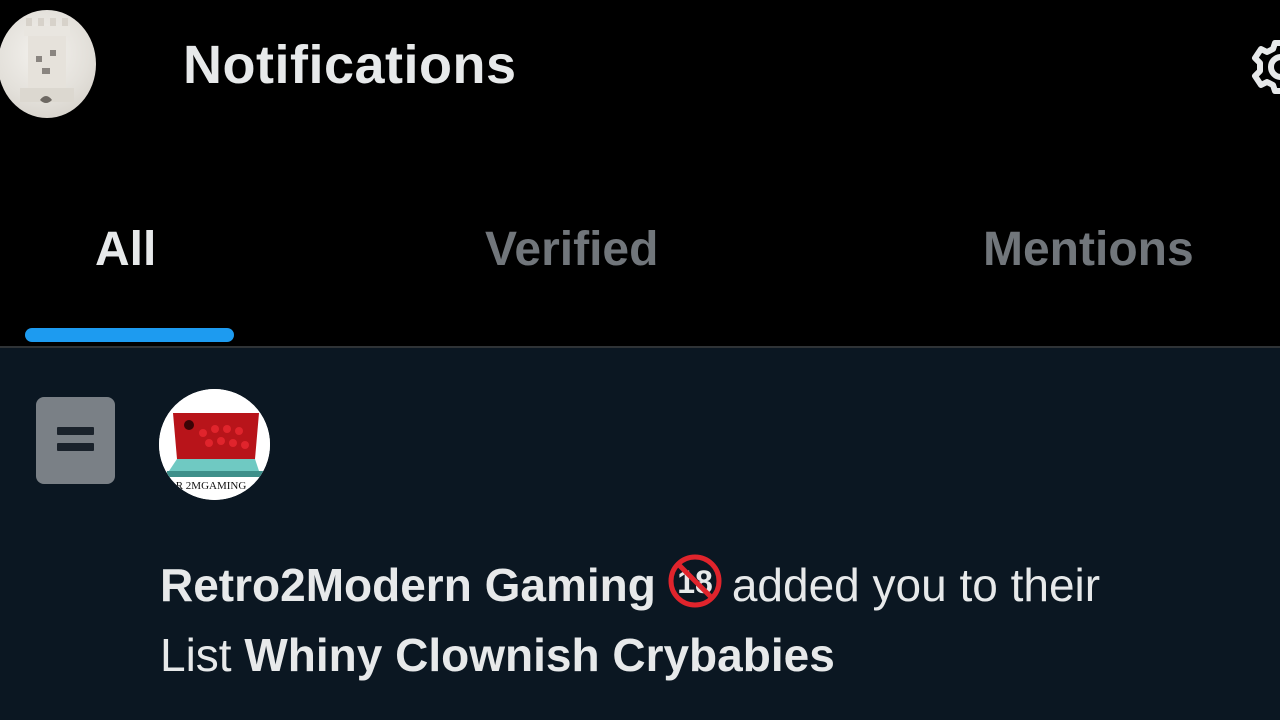  I want to click on actor-avatar-text: R 2MGAMING, so click(211, 486).